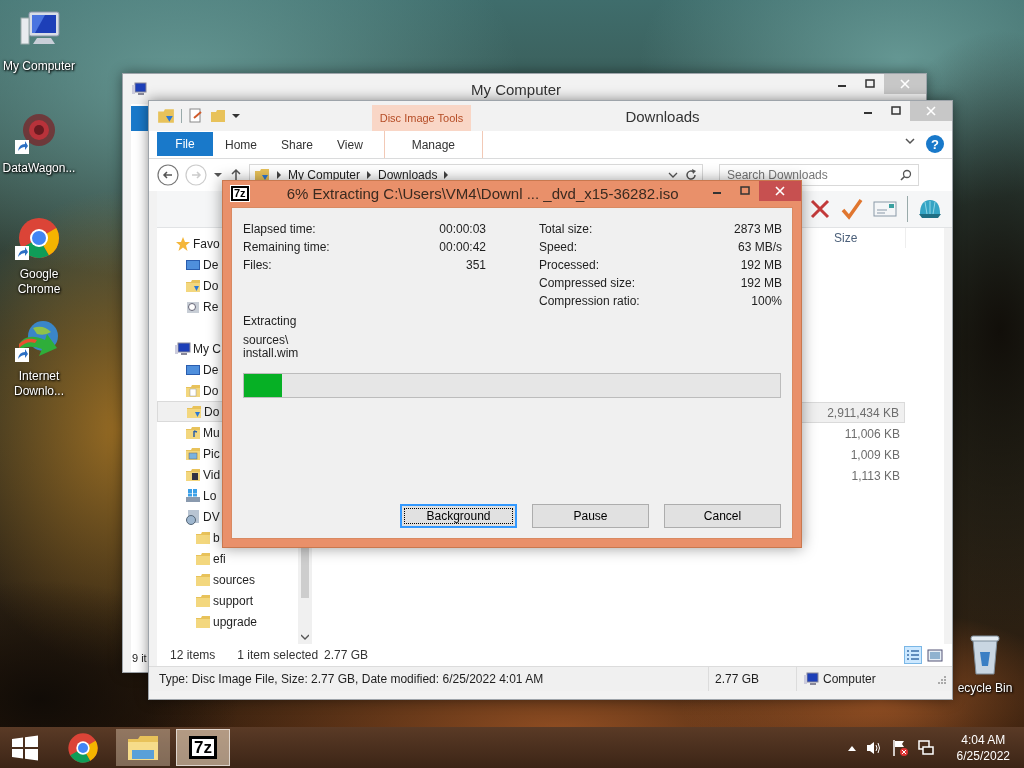  I want to click on stat-value: 63 MB/s, so click(760, 247).